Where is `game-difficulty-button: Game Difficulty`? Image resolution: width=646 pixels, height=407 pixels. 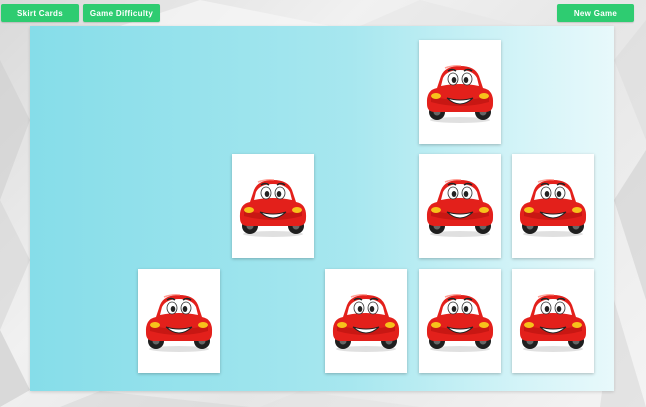
game-difficulty-button: Game Difficulty is located at coordinates (121, 13).